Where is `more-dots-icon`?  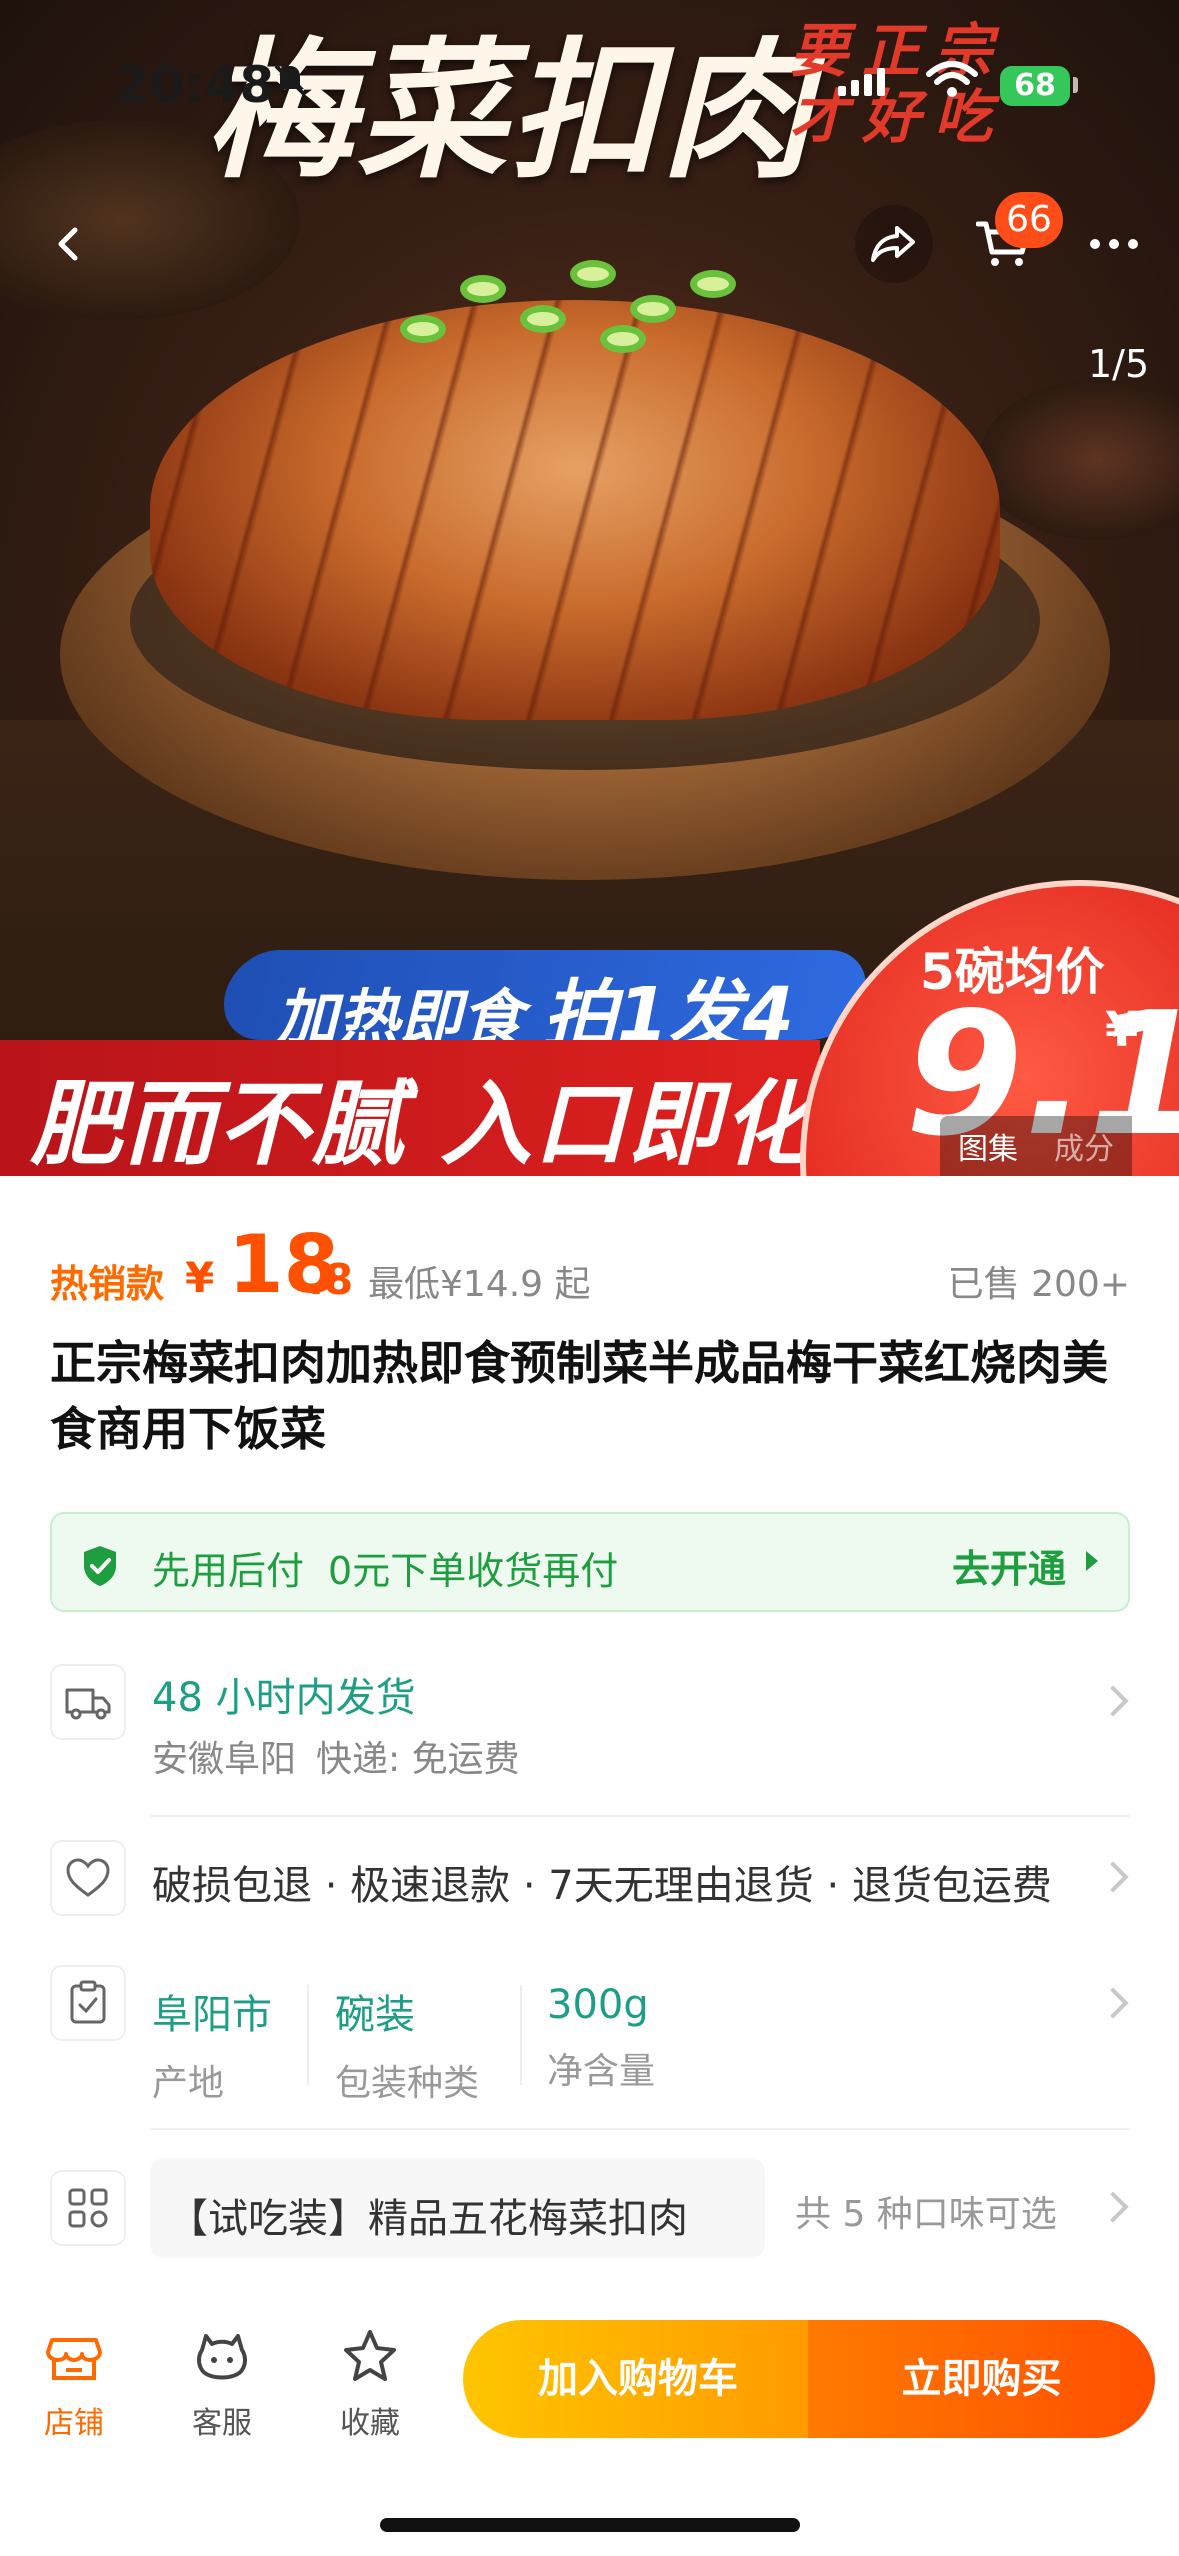 more-dots-icon is located at coordinates (1114, 244).